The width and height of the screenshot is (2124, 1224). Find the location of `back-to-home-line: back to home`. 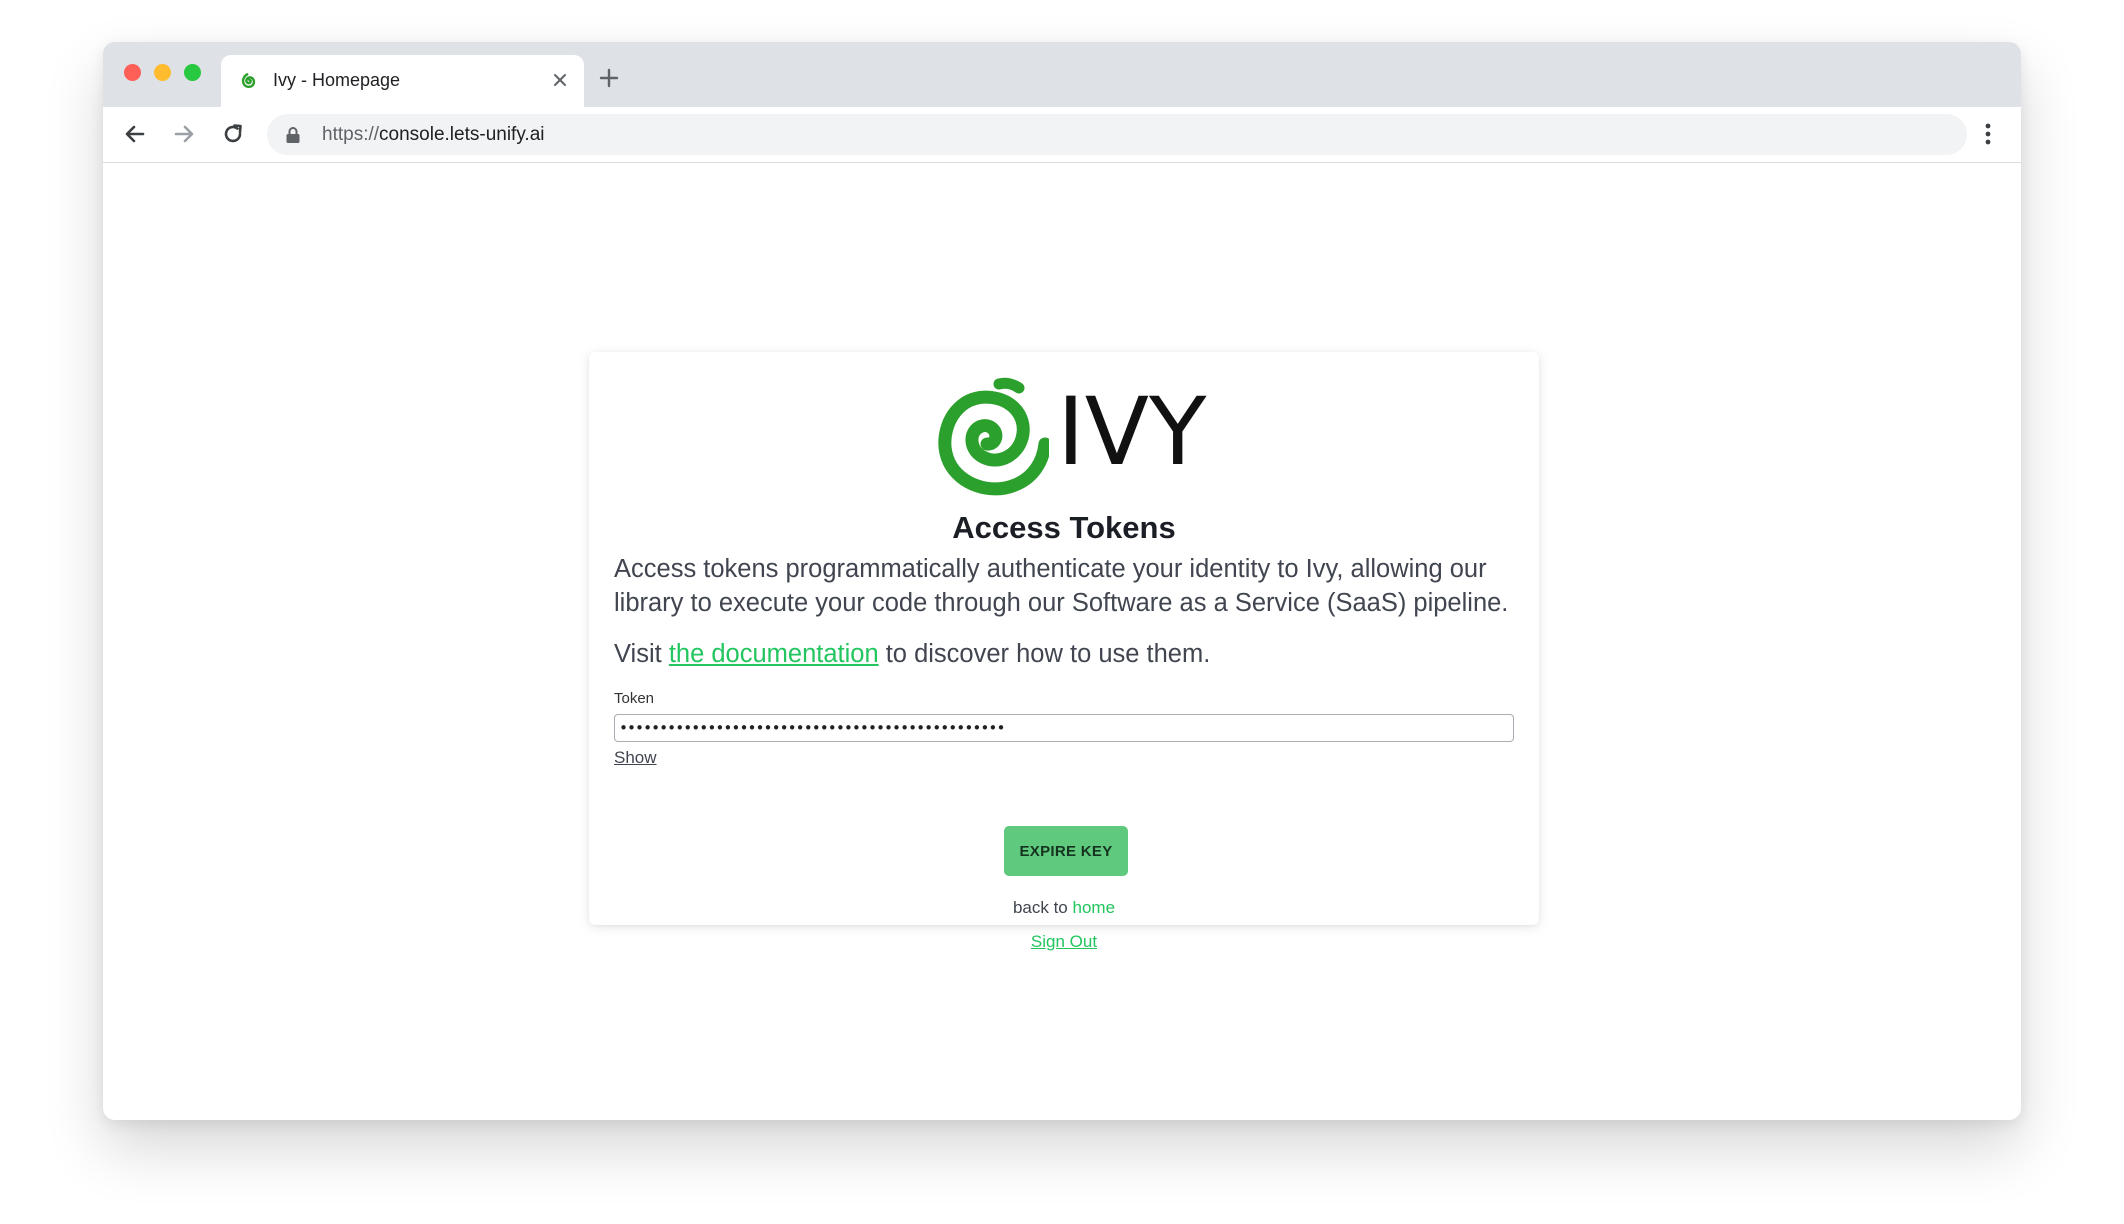

back-to-home-line: back to home is located at coordinates (1064, 908).